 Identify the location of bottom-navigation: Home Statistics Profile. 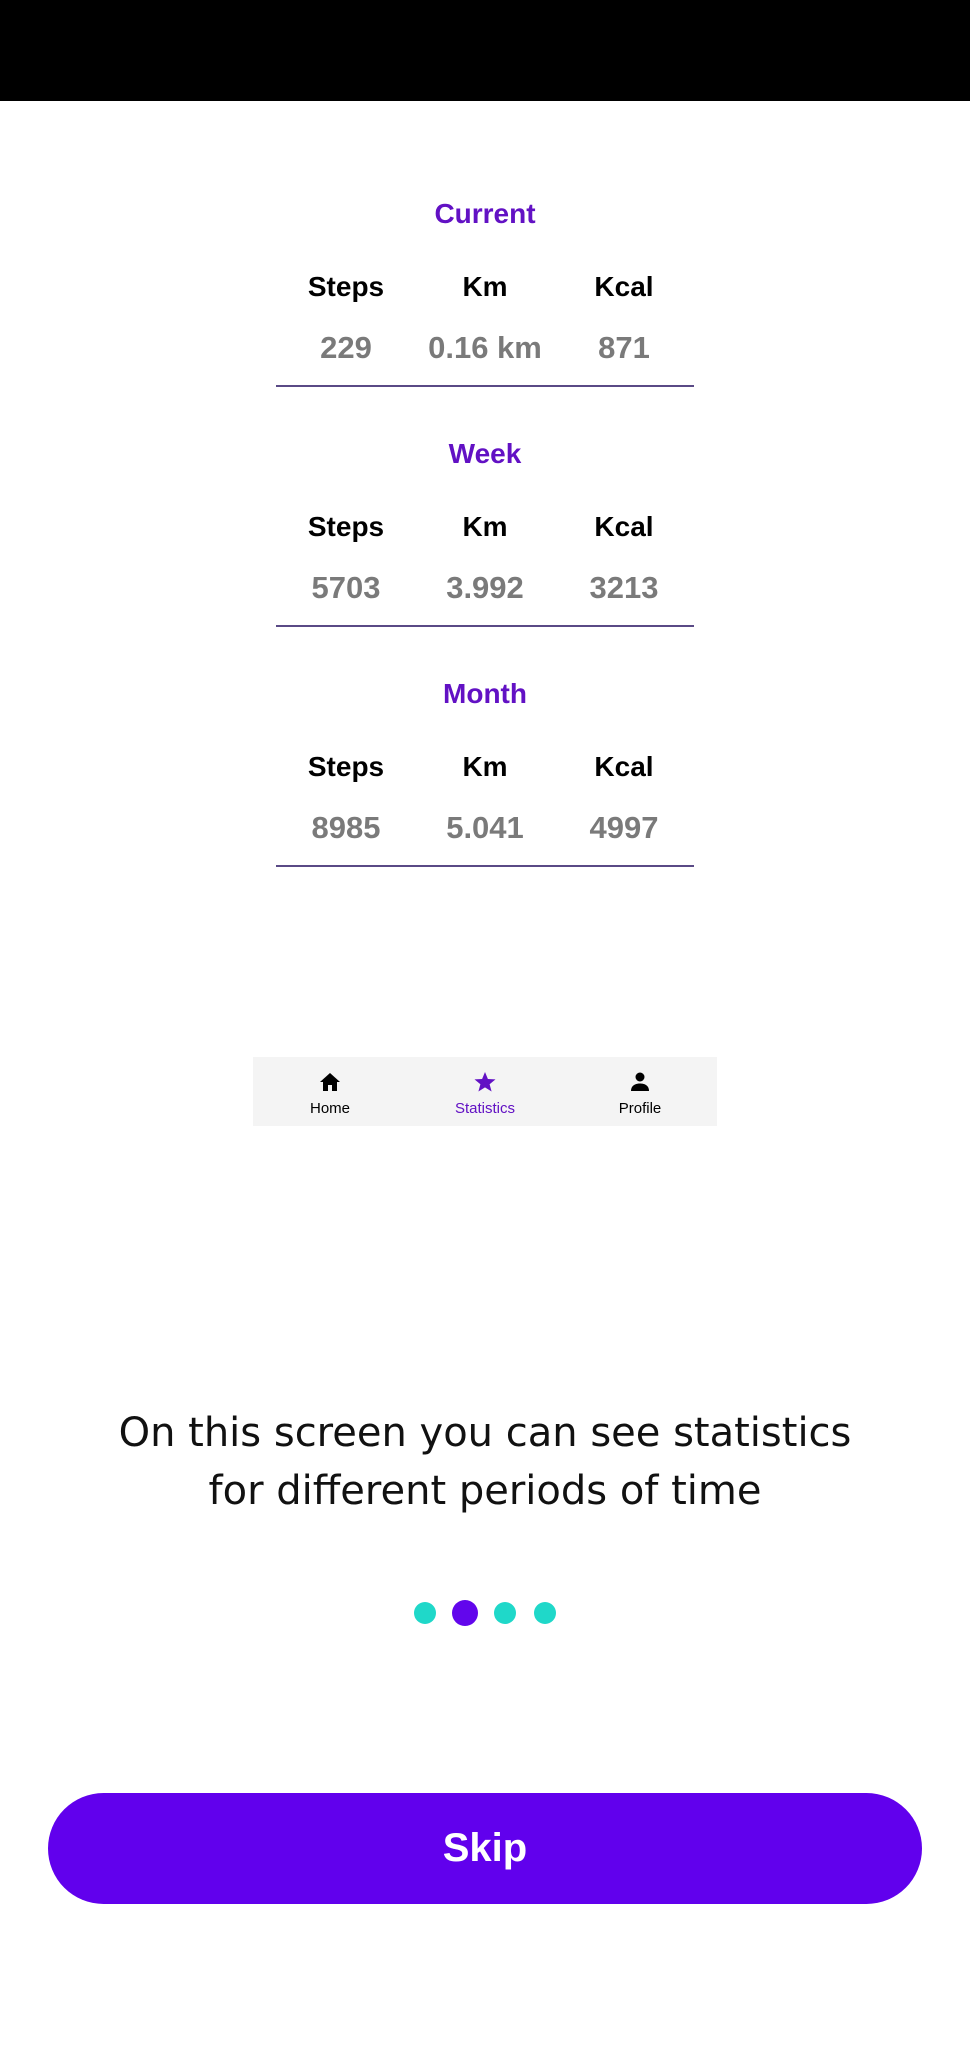
(485, 1091).